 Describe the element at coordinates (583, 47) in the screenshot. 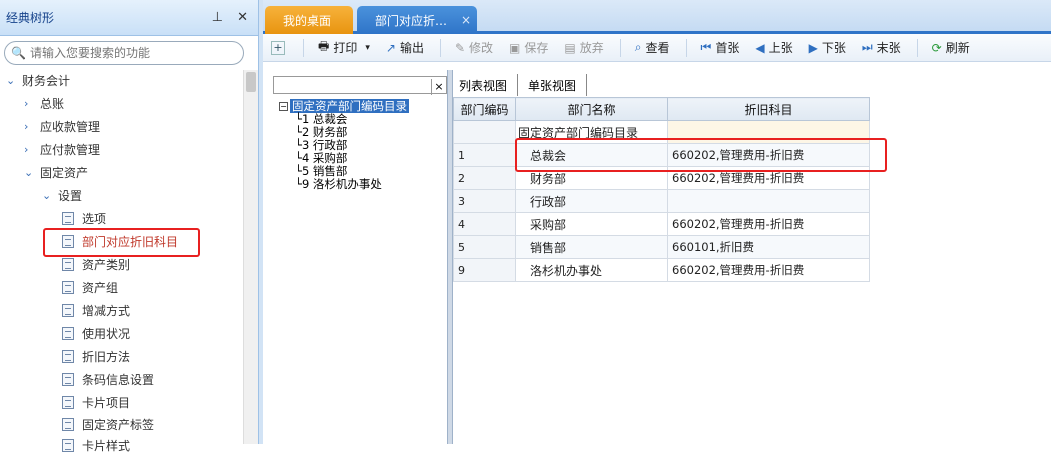

I see `discard-button: ▤ 放弃` at that location.